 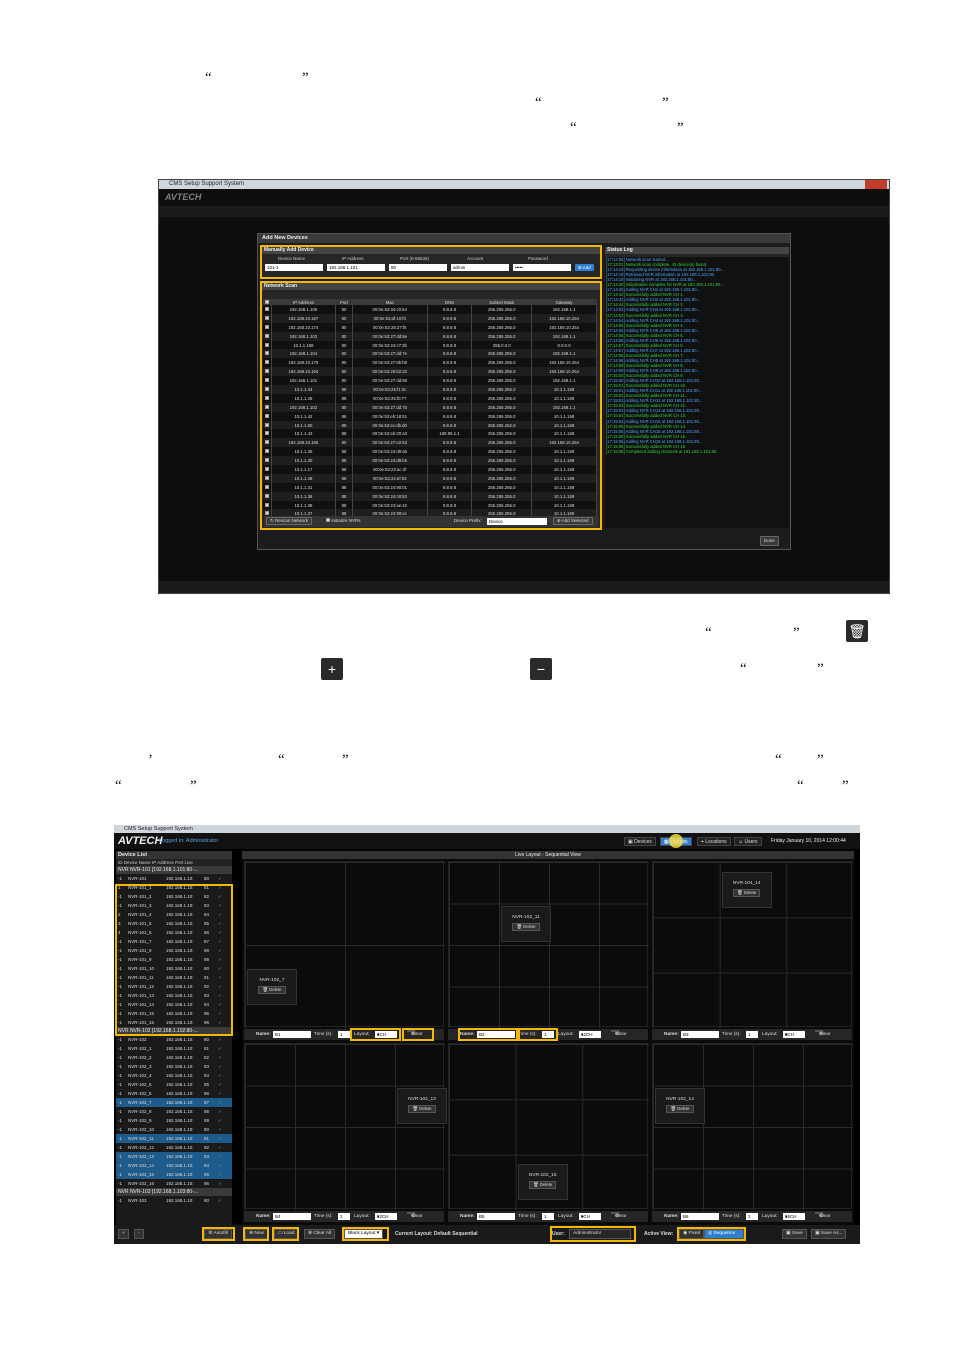 I want to click on device-row: -1 NVR-102_3 192.168.1.10: 83 ✓, so click(x=174, y=1066).